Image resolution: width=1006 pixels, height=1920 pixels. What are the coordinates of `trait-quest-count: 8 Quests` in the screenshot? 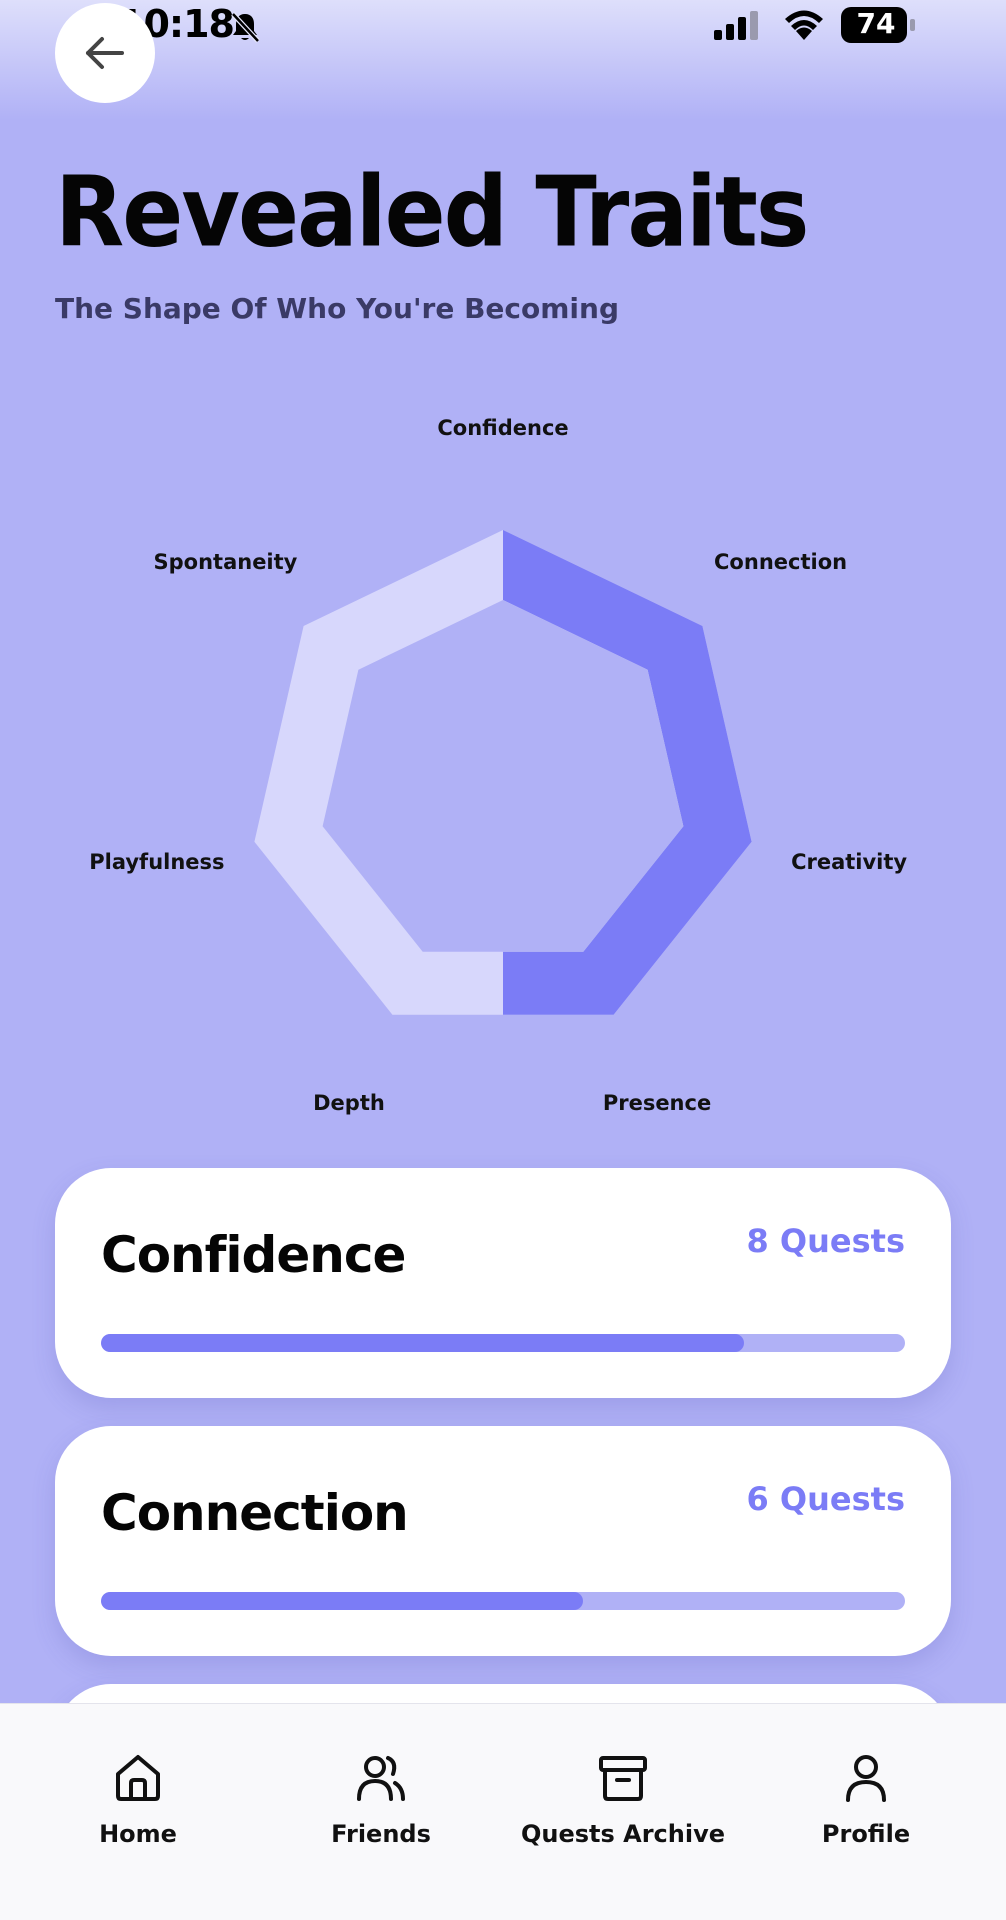 It's located at (825, 1241).